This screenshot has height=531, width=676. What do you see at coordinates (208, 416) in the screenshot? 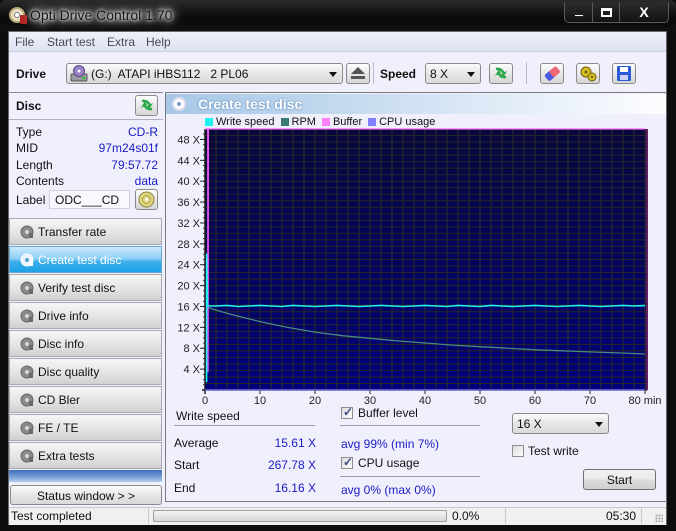
I see `write-speed-title: Write speed` at bounding box center [208, 416].